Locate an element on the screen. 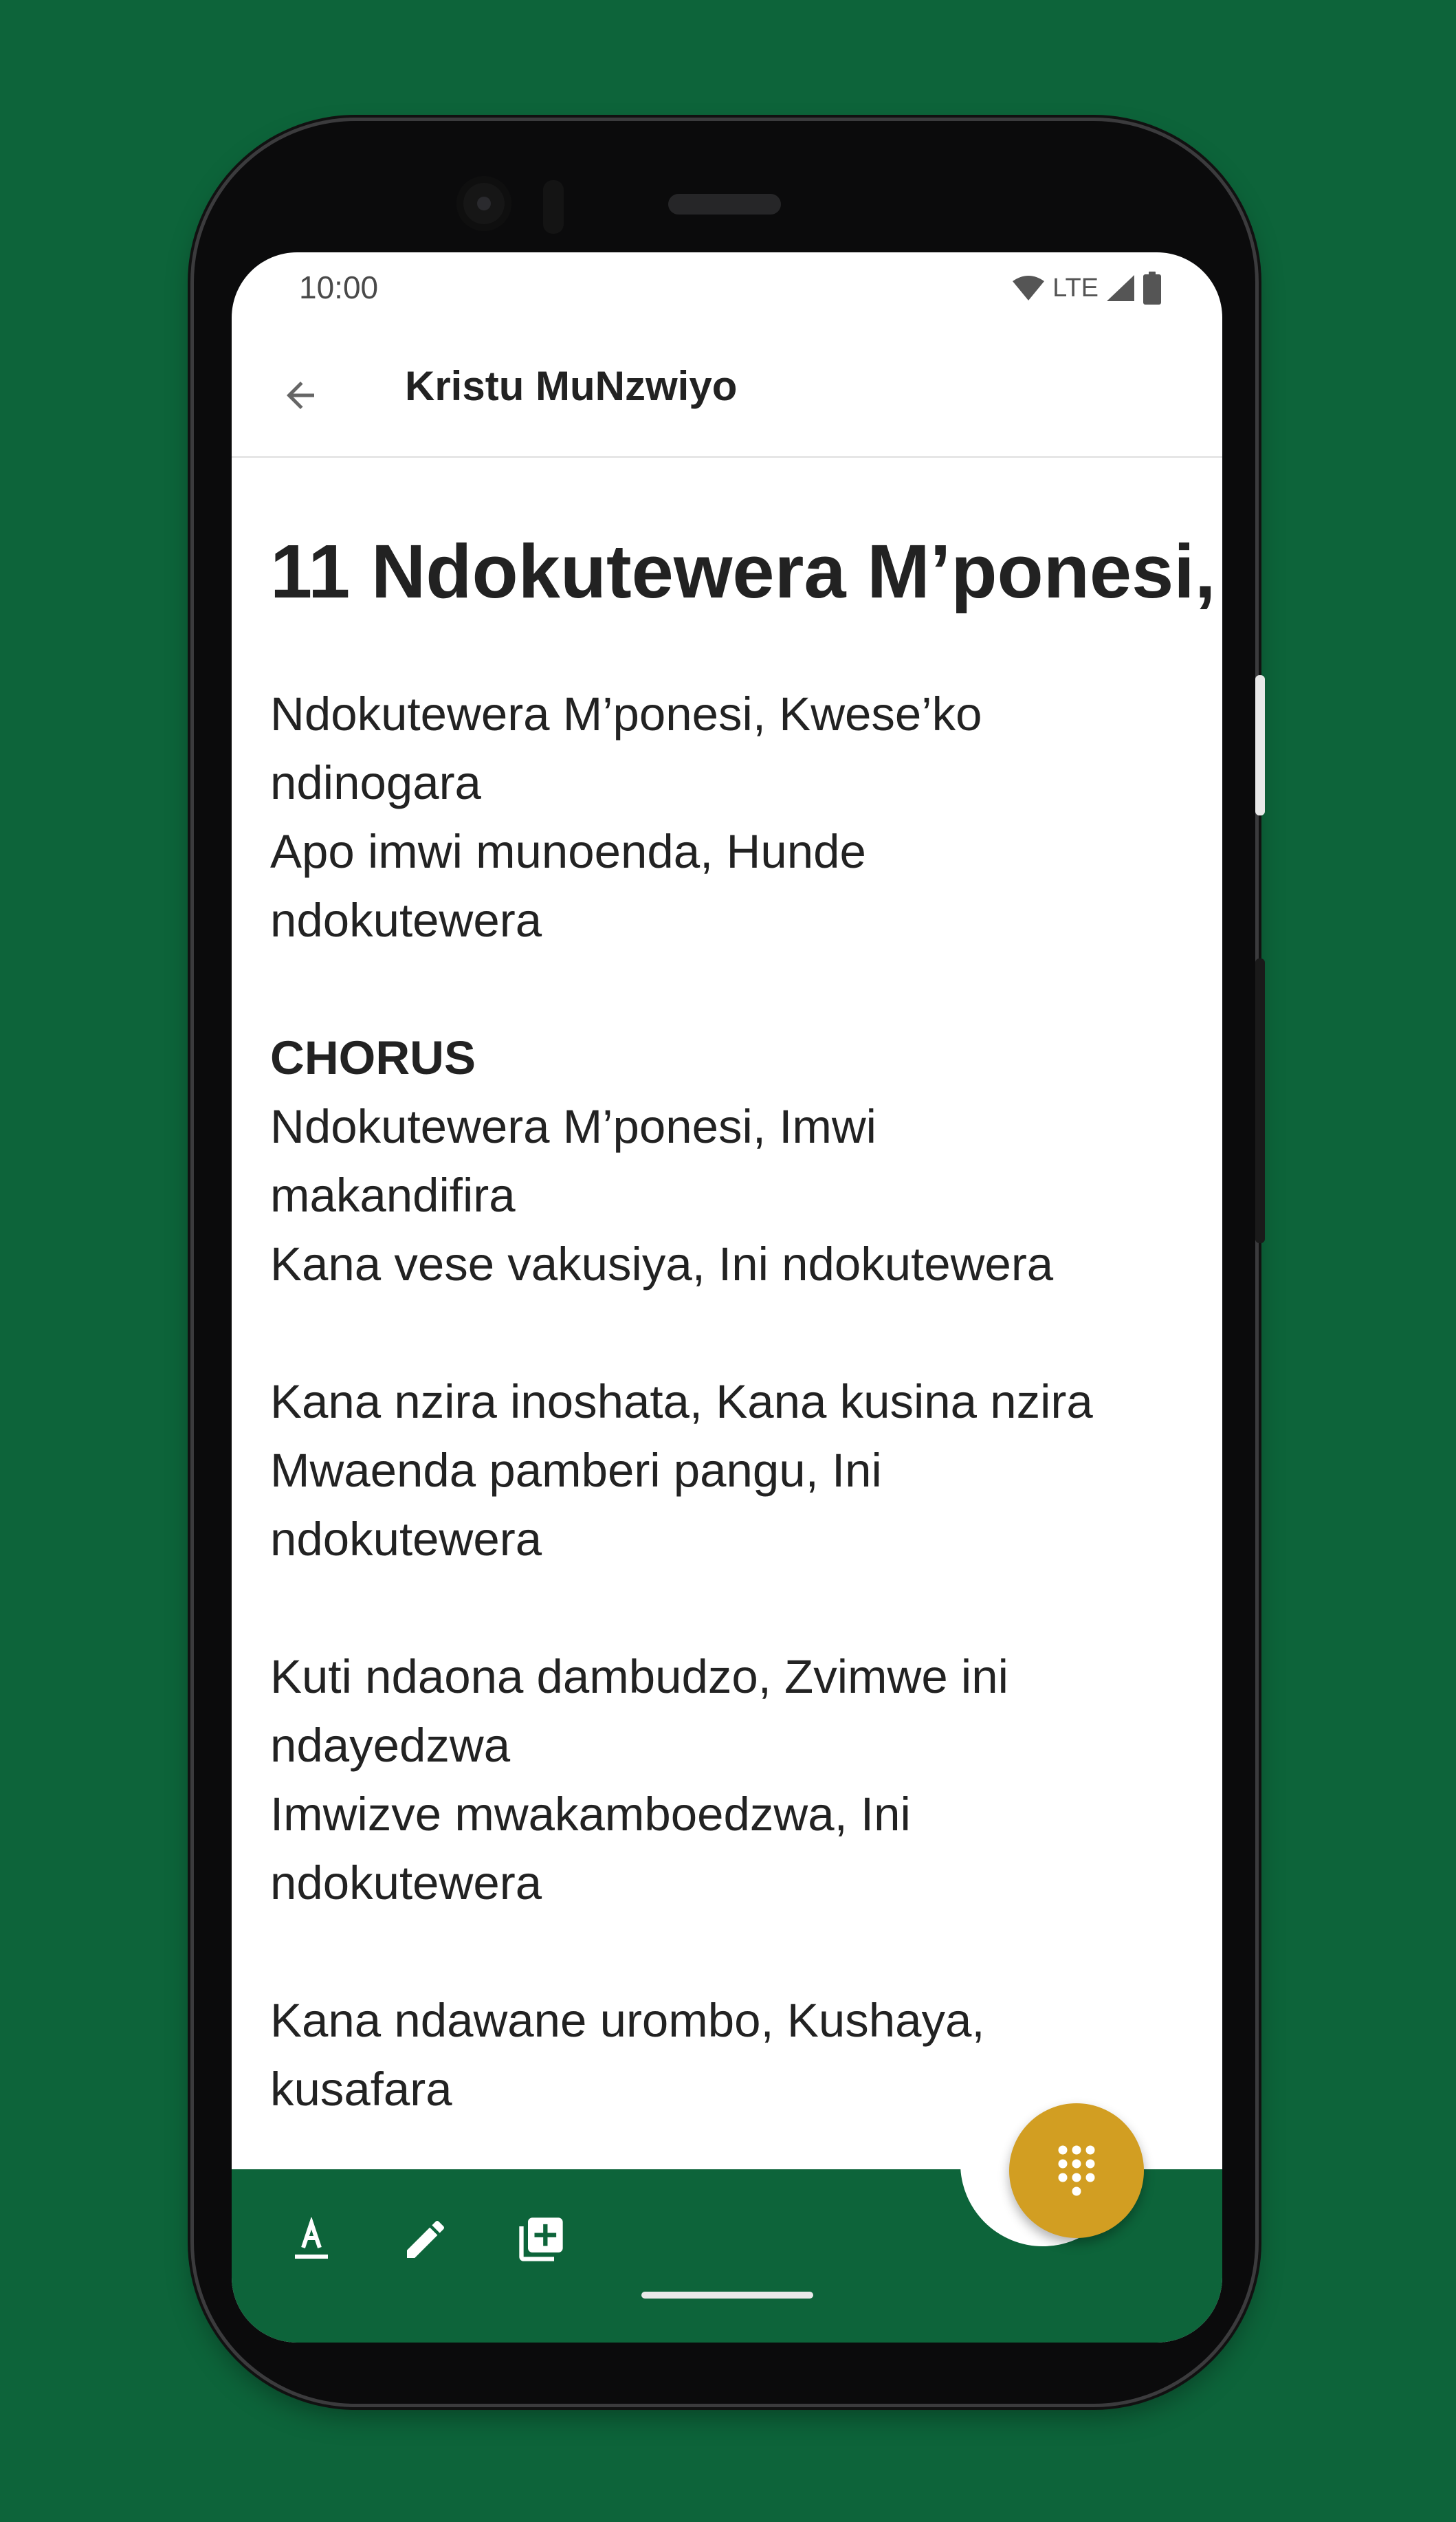 This screenshot has height=2522, width=1456. stanza: Kana ndawane urombo, Kushaya, kusafara is located at coordinates (730, 2055).